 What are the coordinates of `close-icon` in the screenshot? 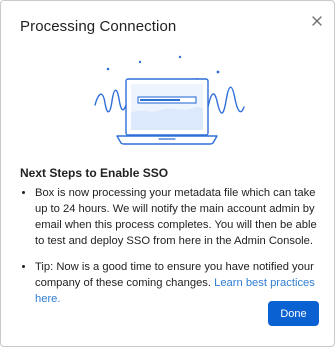 It's located at (317, 21).